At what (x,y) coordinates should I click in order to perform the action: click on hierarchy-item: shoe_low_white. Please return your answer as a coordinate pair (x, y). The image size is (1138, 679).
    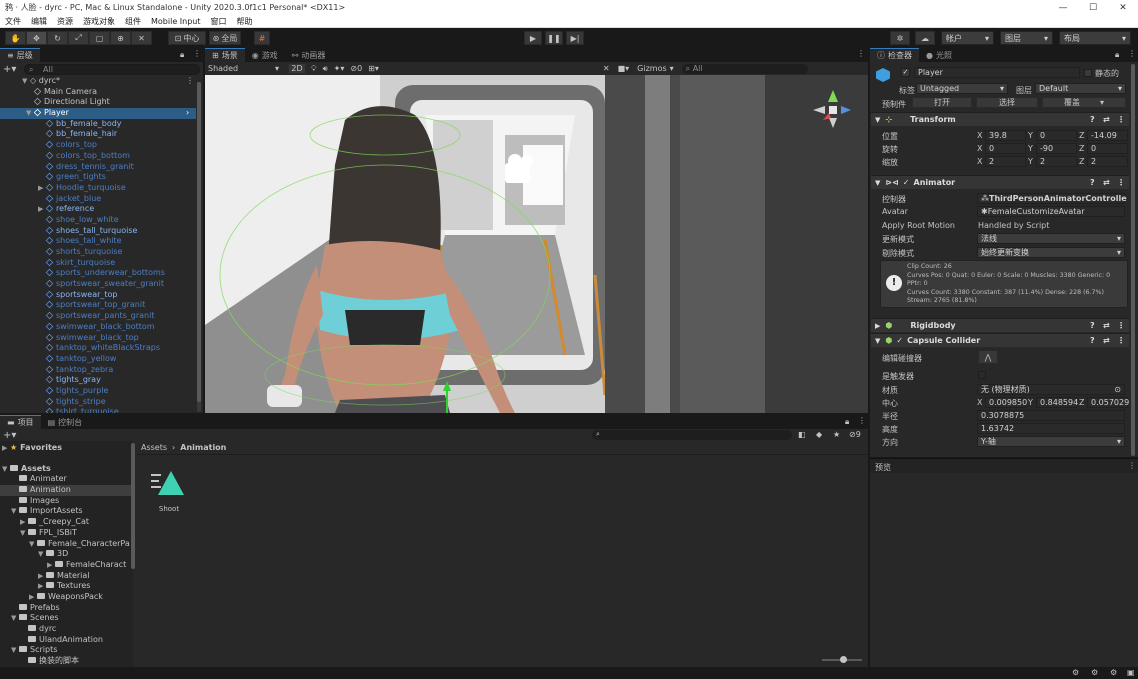
    Looking at the image, I should click on (98, 220).